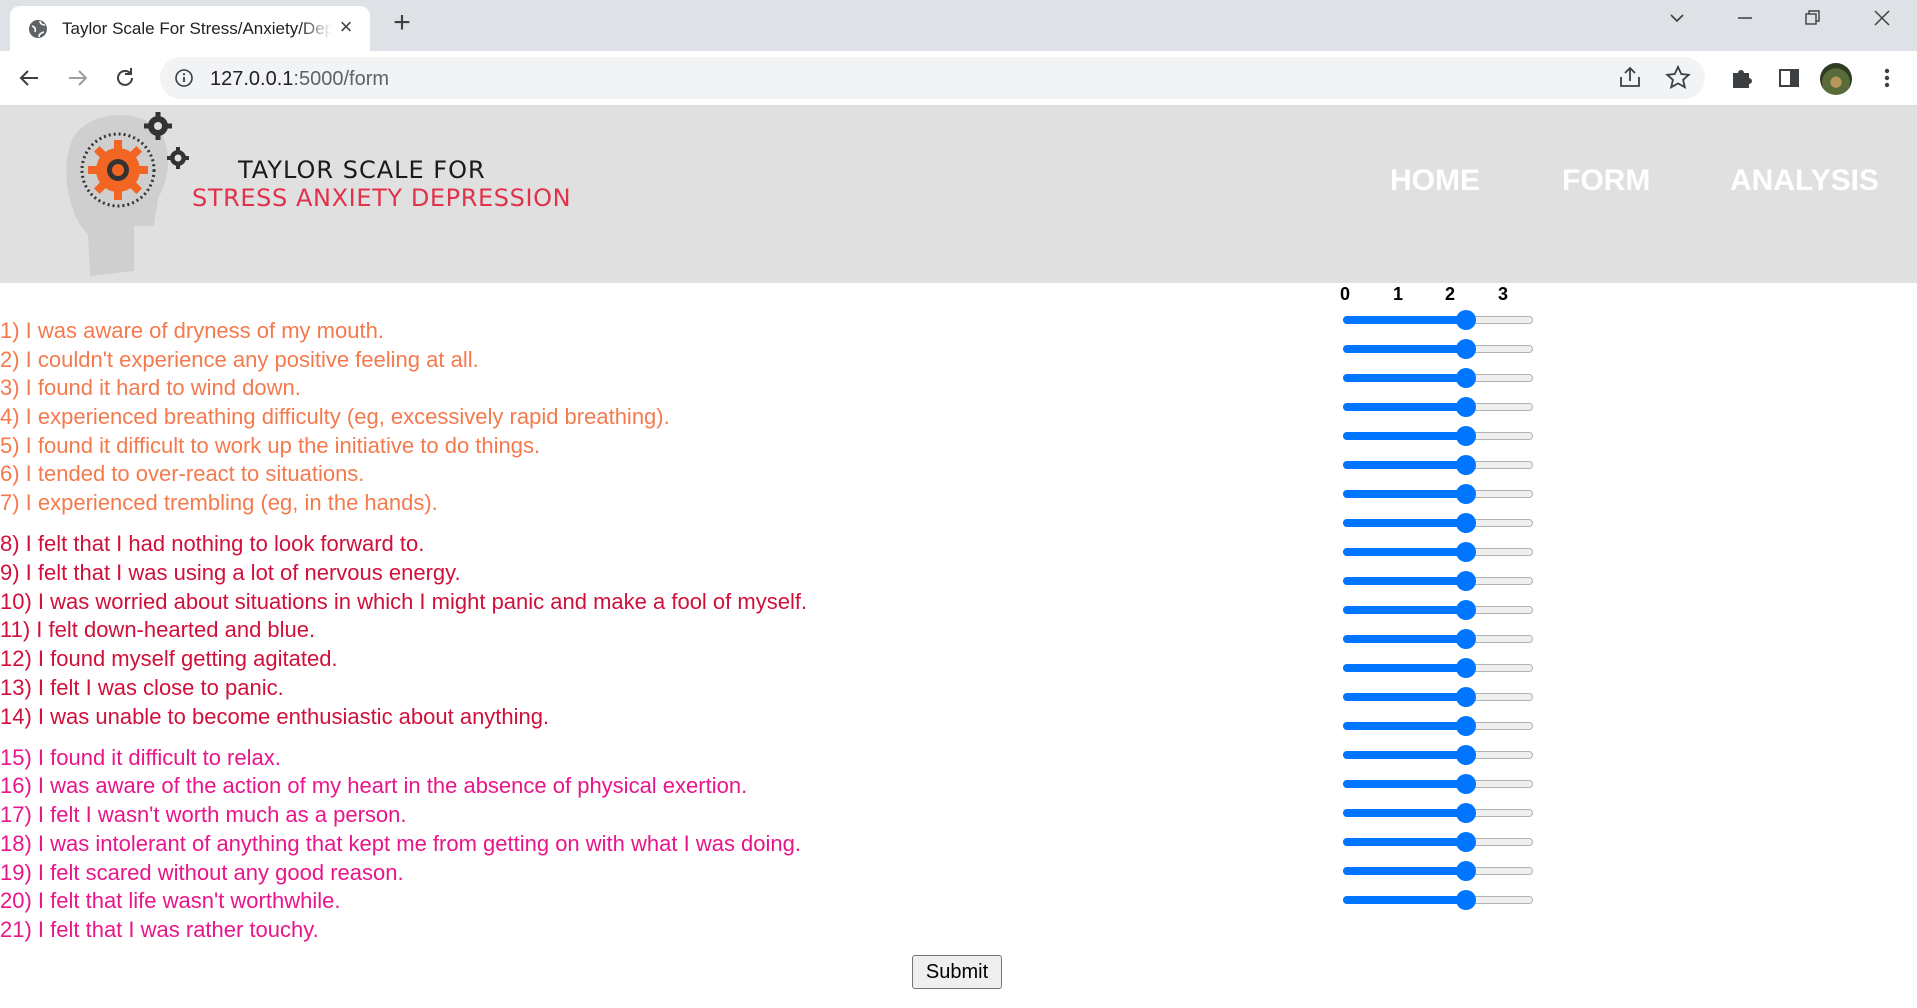  I want to click on profile-avatar, so click(1836, 79).